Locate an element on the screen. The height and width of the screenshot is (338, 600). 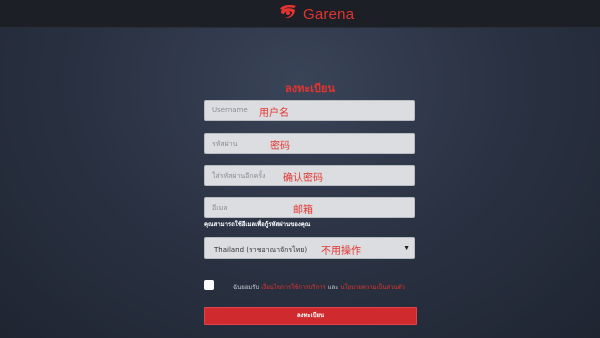
page-title: ลงทะเบียน is located at coordinates (310, 88).